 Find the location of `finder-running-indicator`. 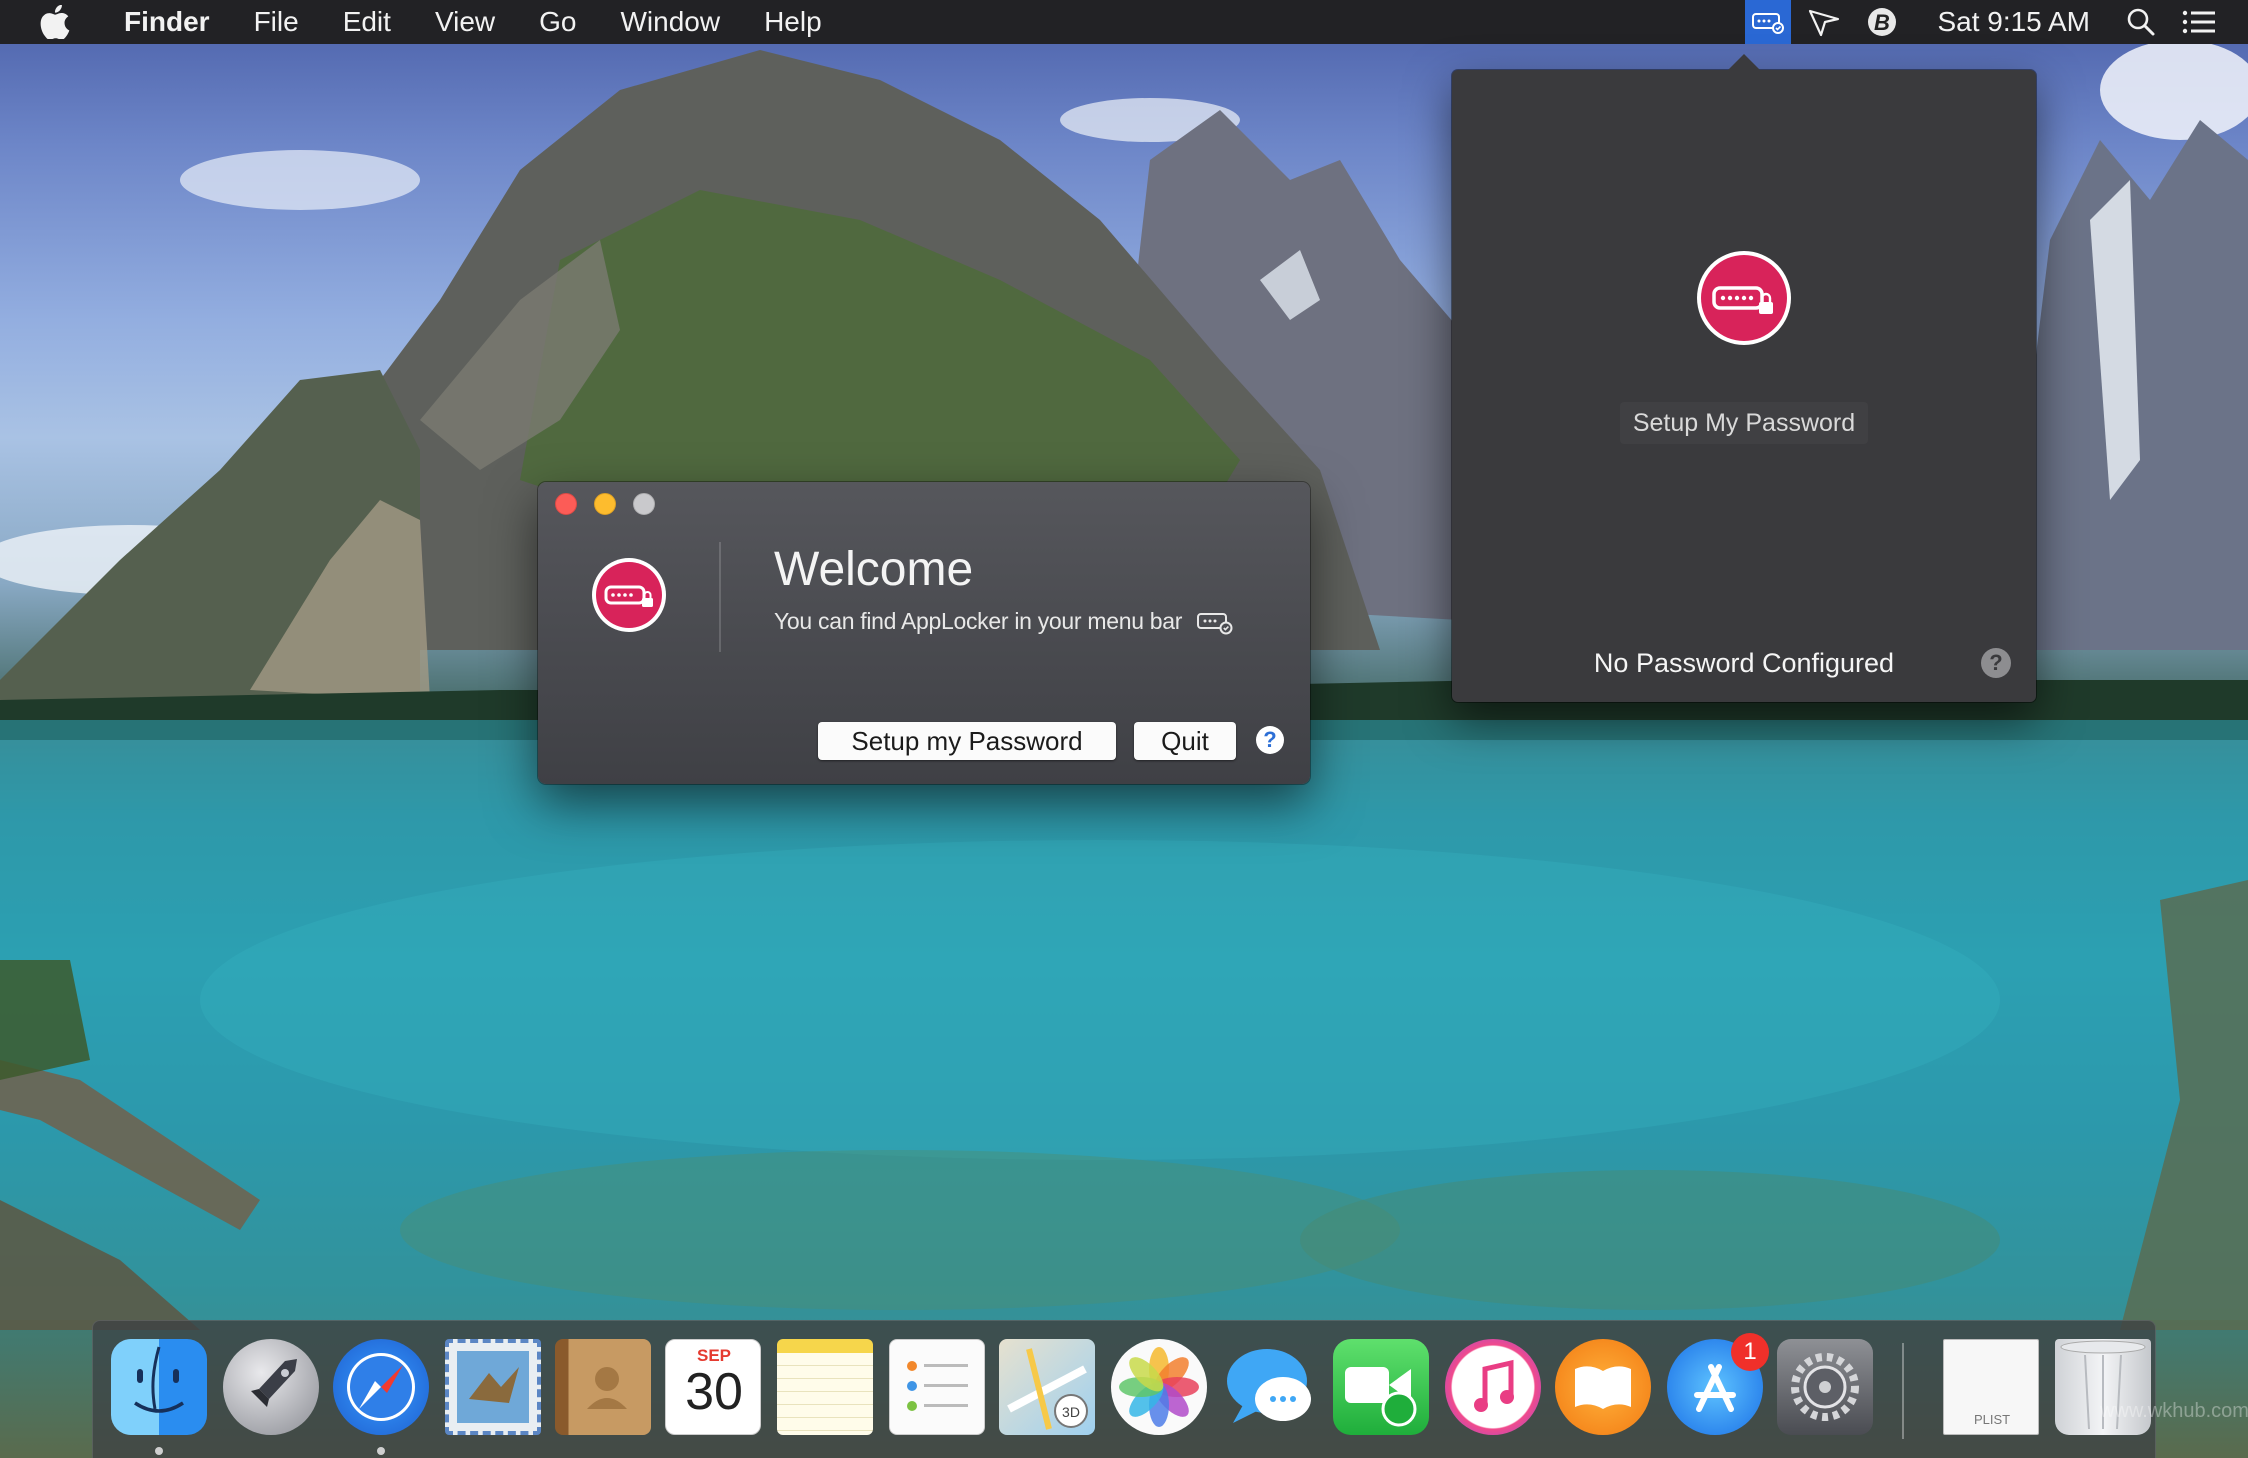

finder-running-indicator is located at coordinates (159, 1451).